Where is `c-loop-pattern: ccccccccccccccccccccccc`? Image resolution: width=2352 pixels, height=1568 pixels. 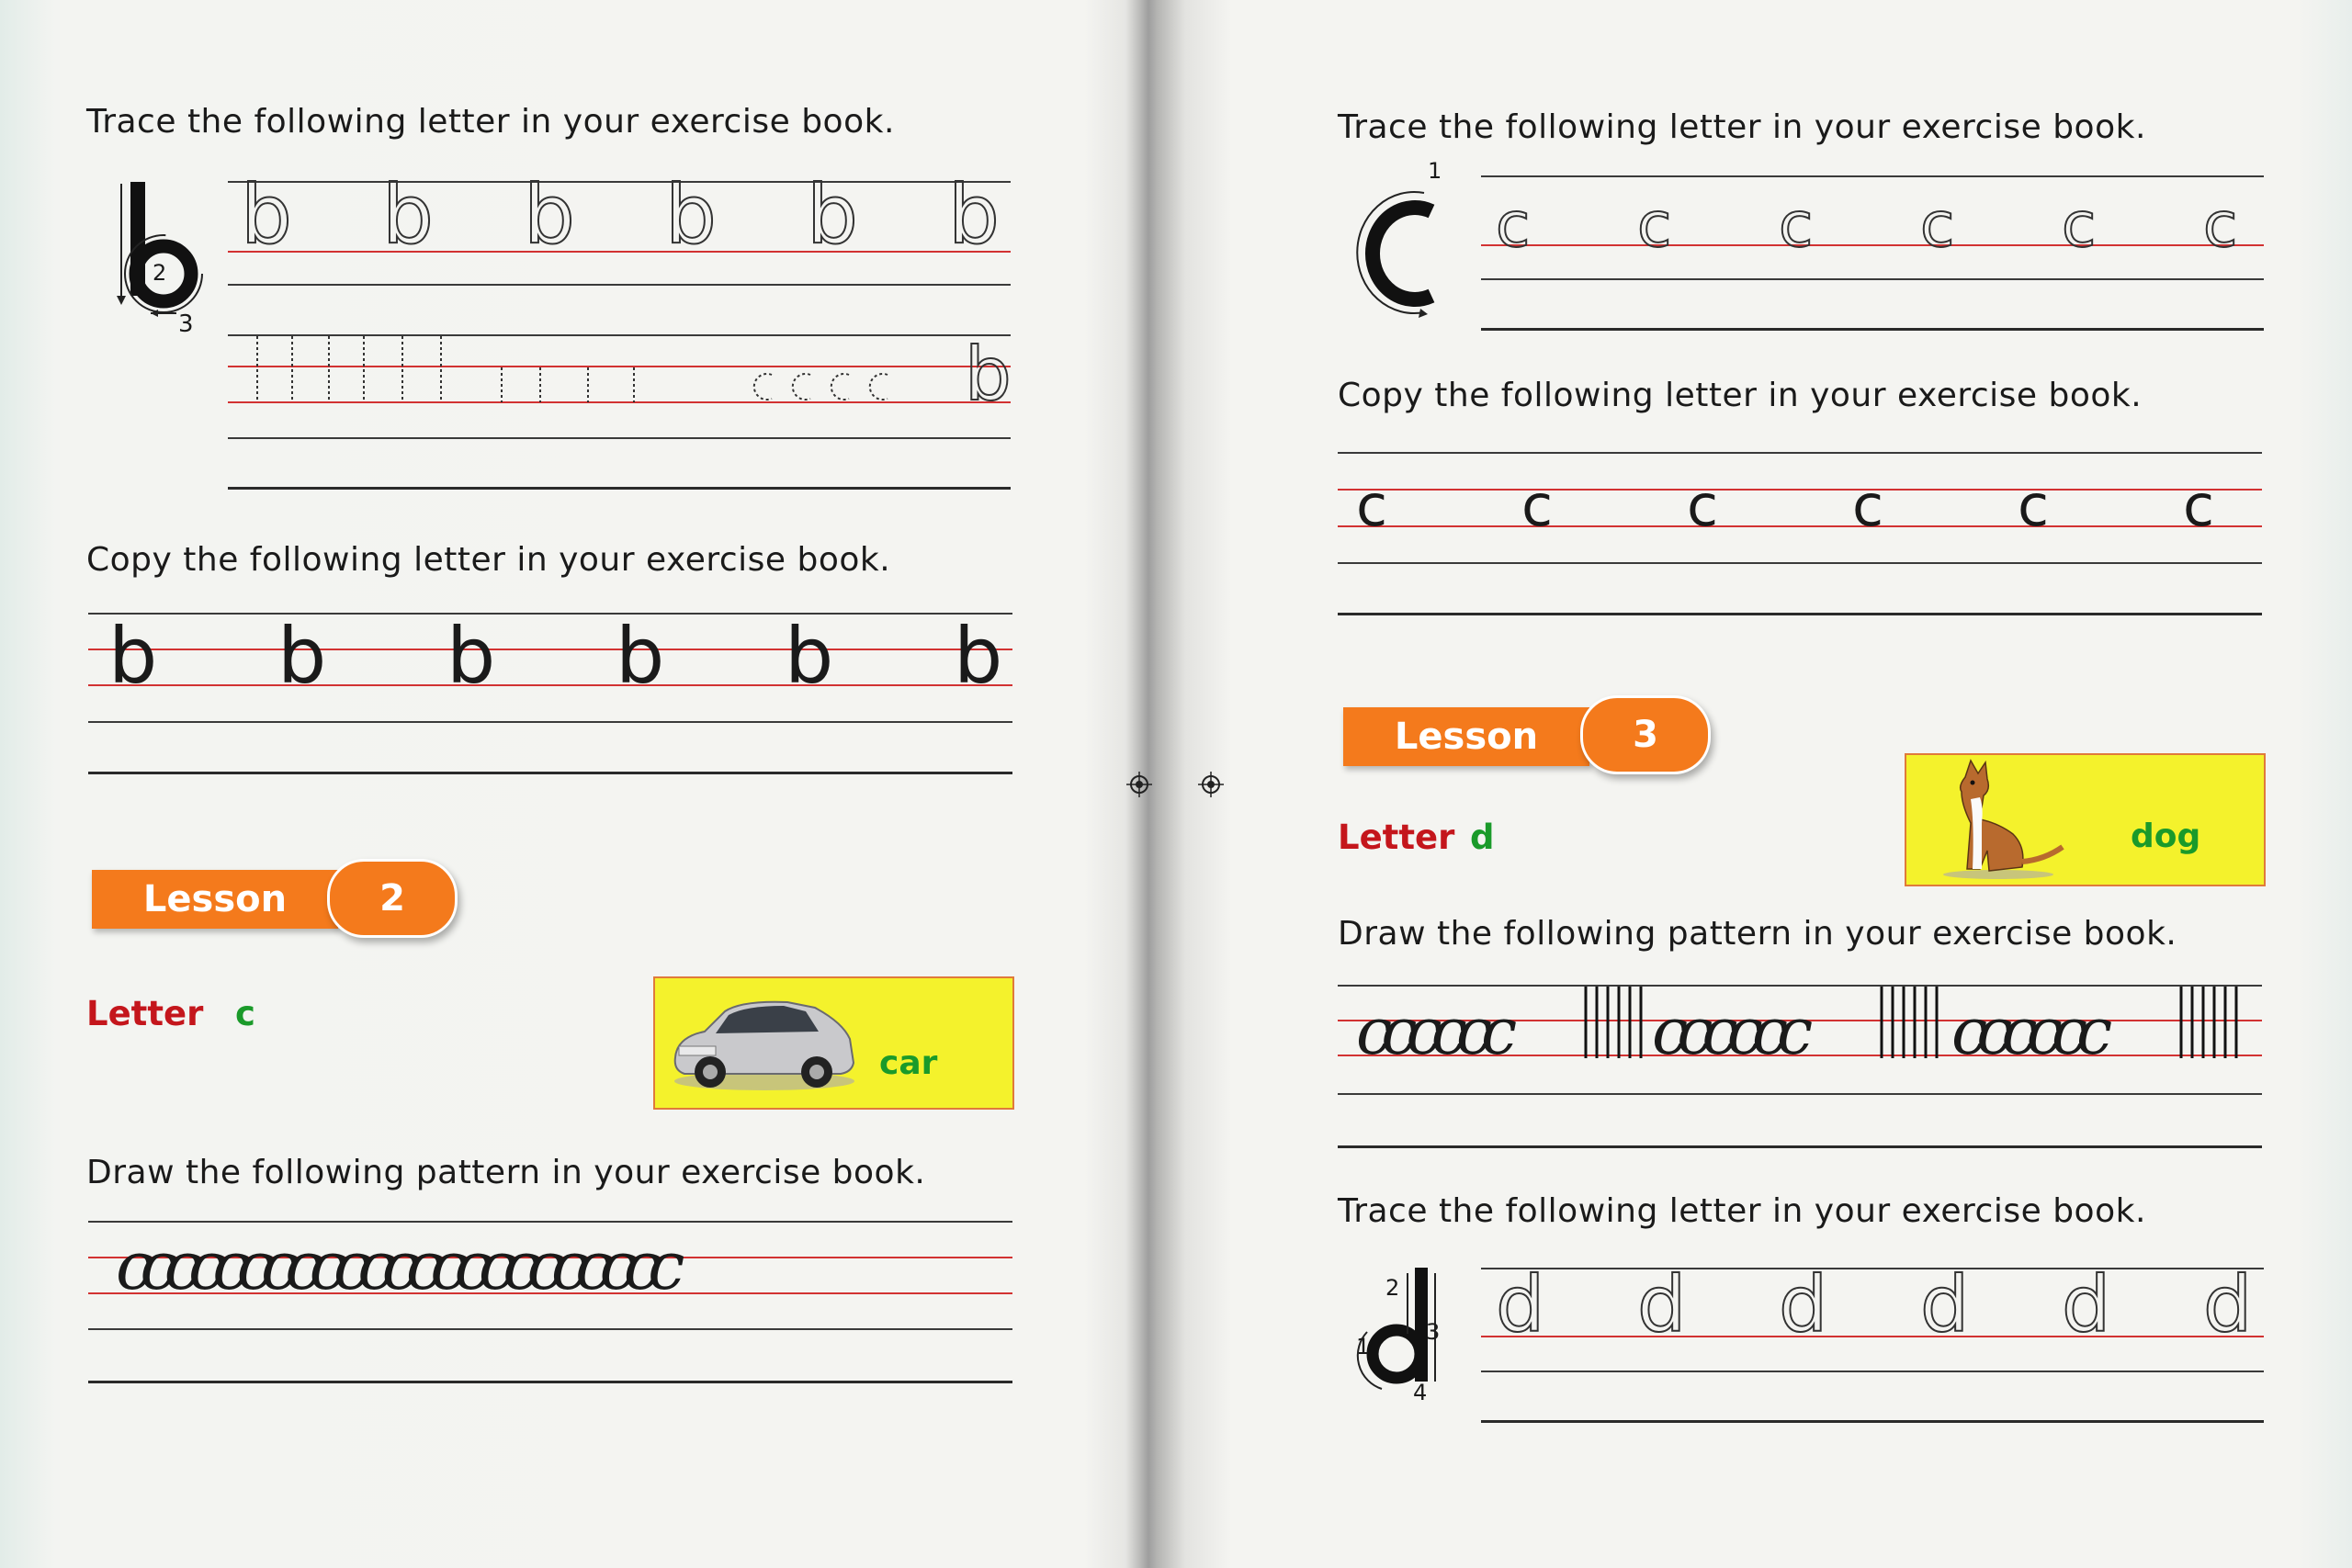
c-loop-pattern: ccccccccccccccccccccccc is located at coordinates (400, 1264).